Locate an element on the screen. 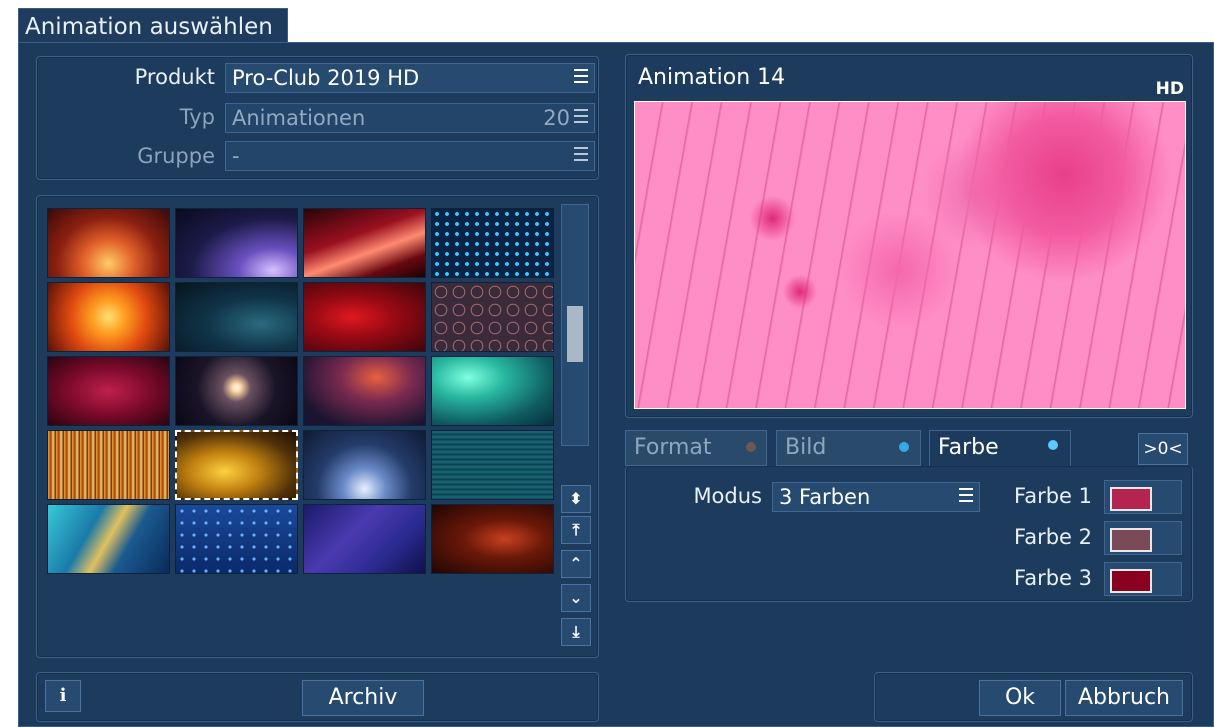  scrollbar-track is located at coordinates (575, 325).